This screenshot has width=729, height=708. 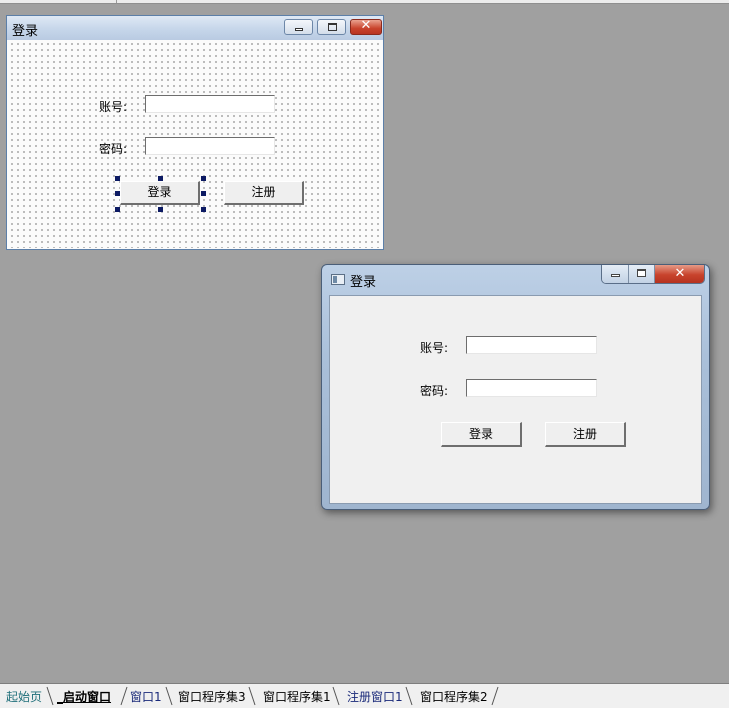 What do you see at coordinates (364, 2) in the screenshot?
I see `top-toolbar-edge` at bounding box center [364, 2].